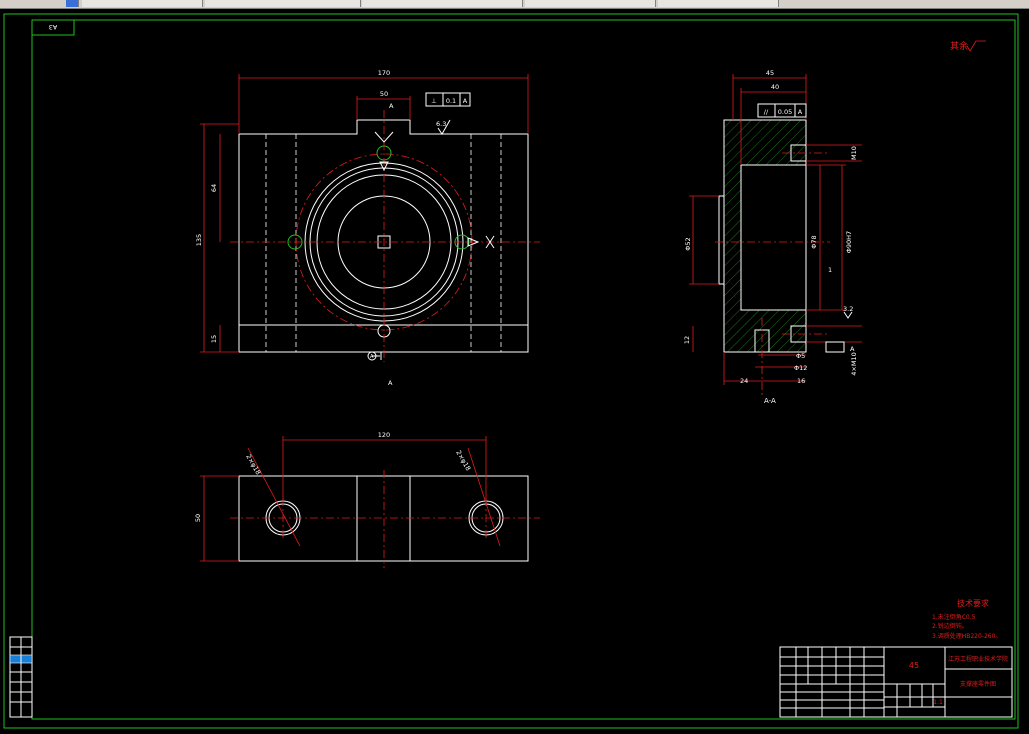 This screenshot has height=734, width=1029. Describe the element at coordinates (766, 112) in the screenshot. I see `tol-parallel-symbol: //` at that location.